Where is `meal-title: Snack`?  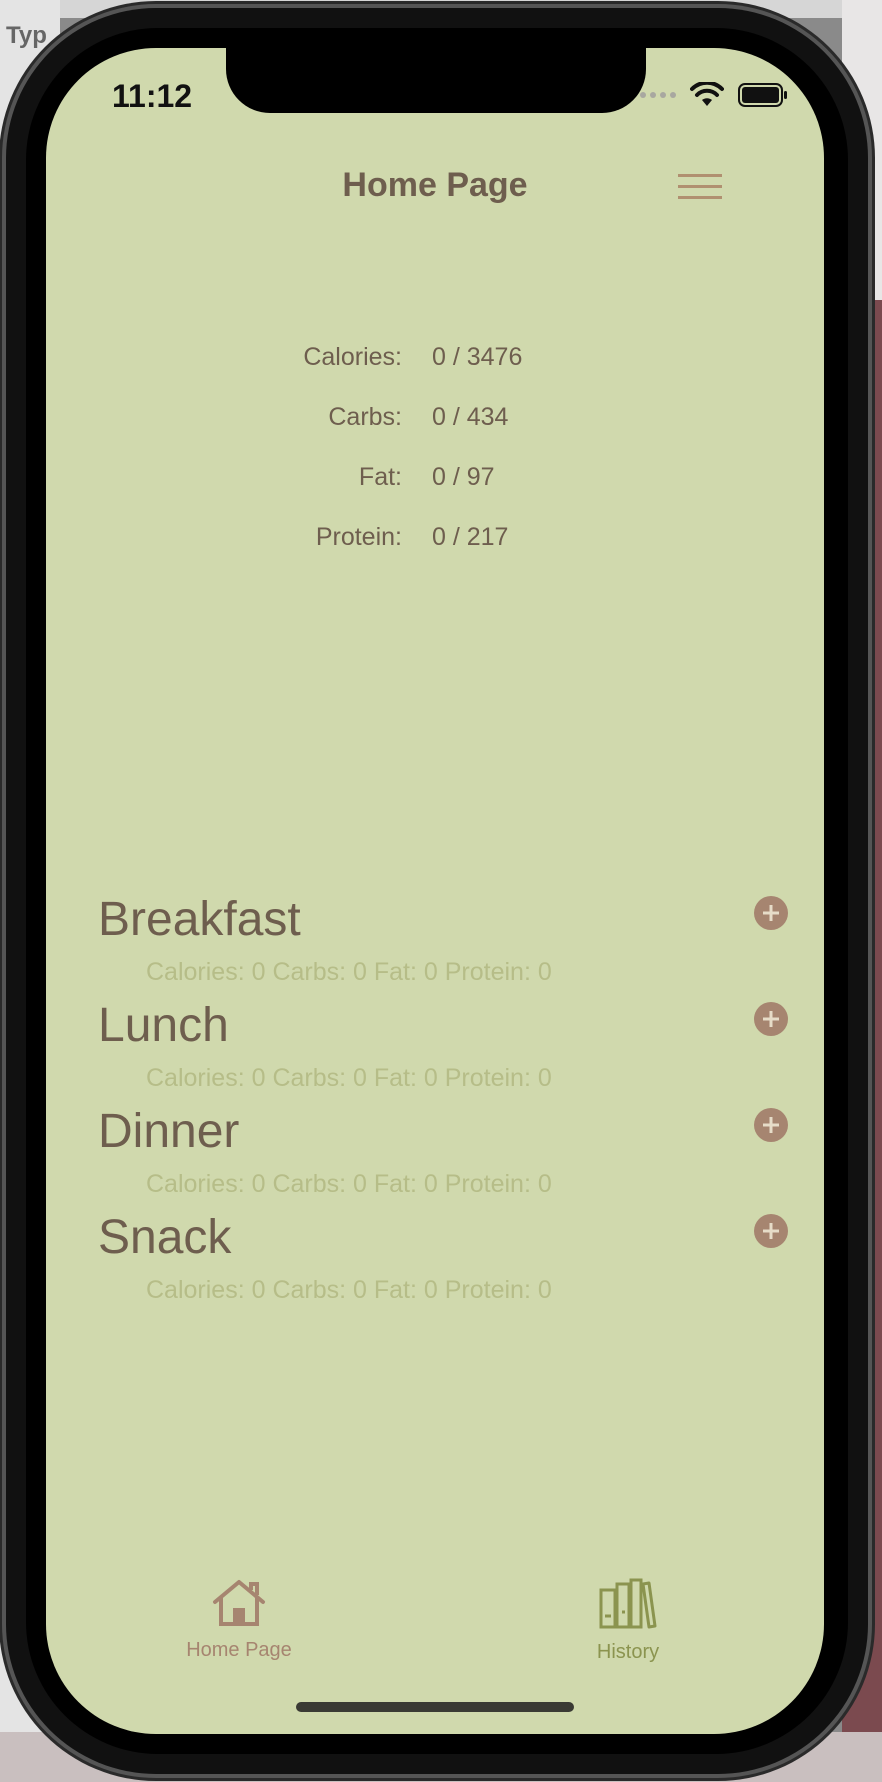 meal-title: Snack is located at coordinates (165, 1237).